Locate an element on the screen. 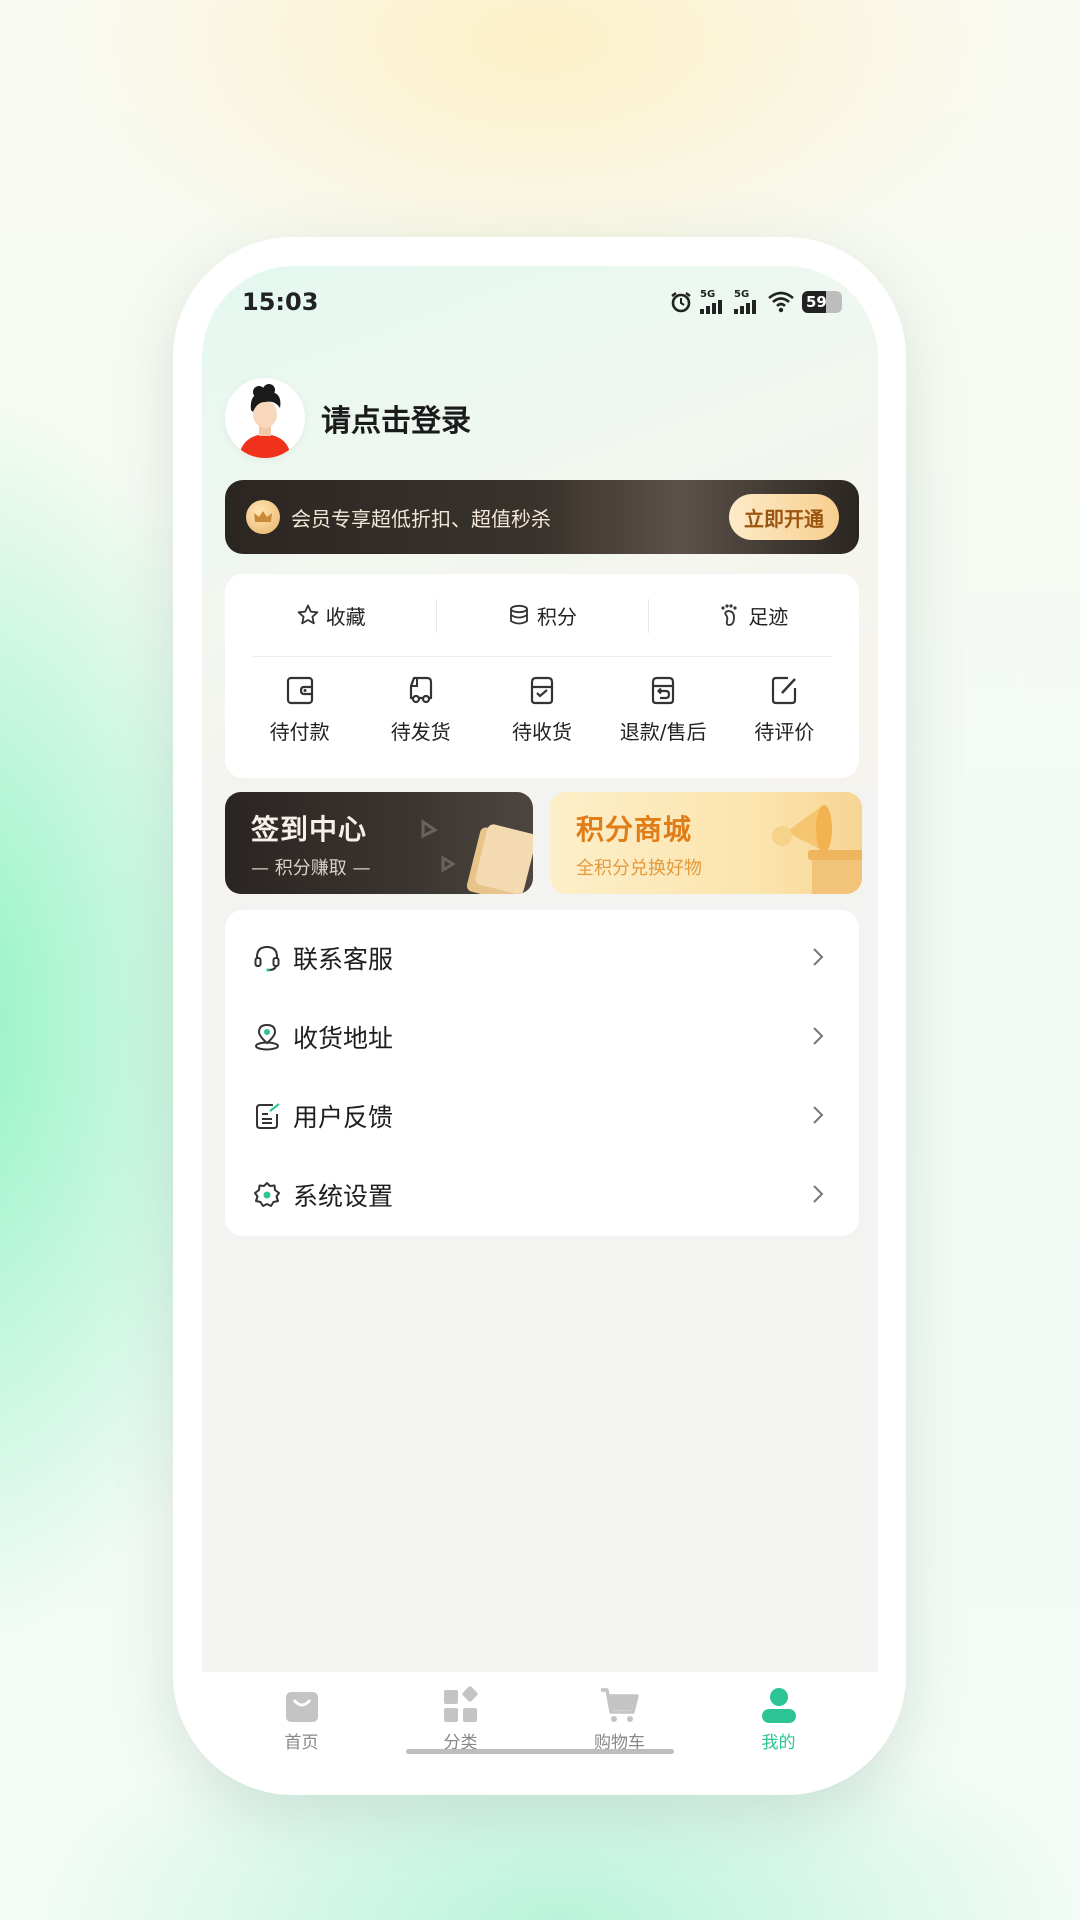 This screenshot has width=1080, height=1920. signal-1: 5G is located at coordinates (713, 302).